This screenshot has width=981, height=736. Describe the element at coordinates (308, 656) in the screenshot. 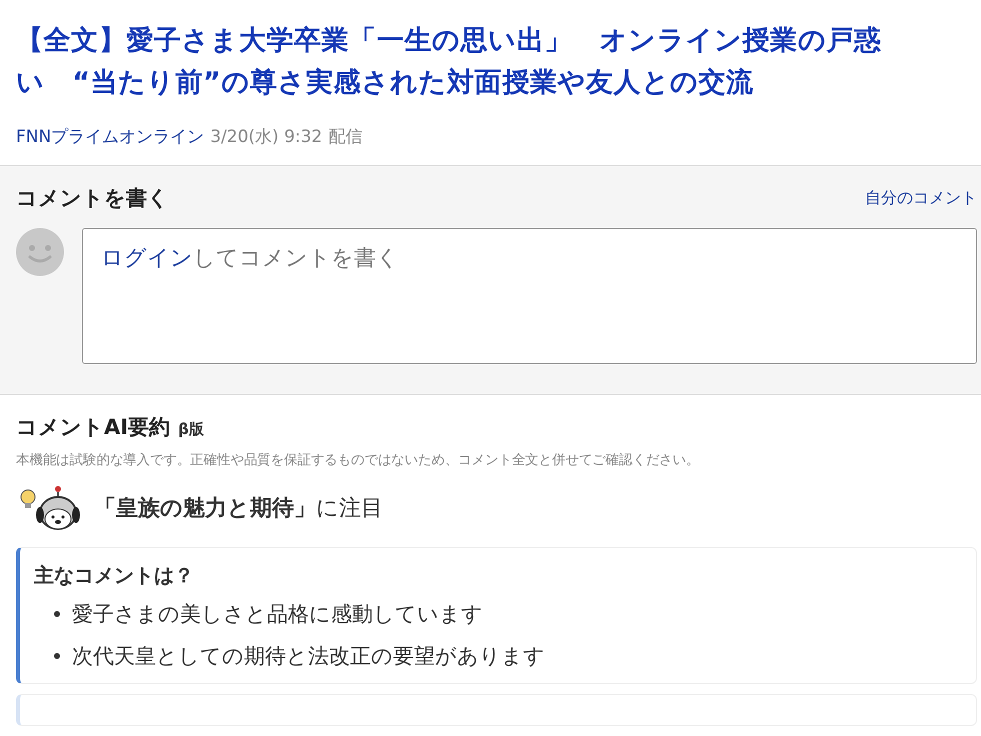

I see `summary-item: 次代天皇としての期待と法改正の要望があります` at that location.